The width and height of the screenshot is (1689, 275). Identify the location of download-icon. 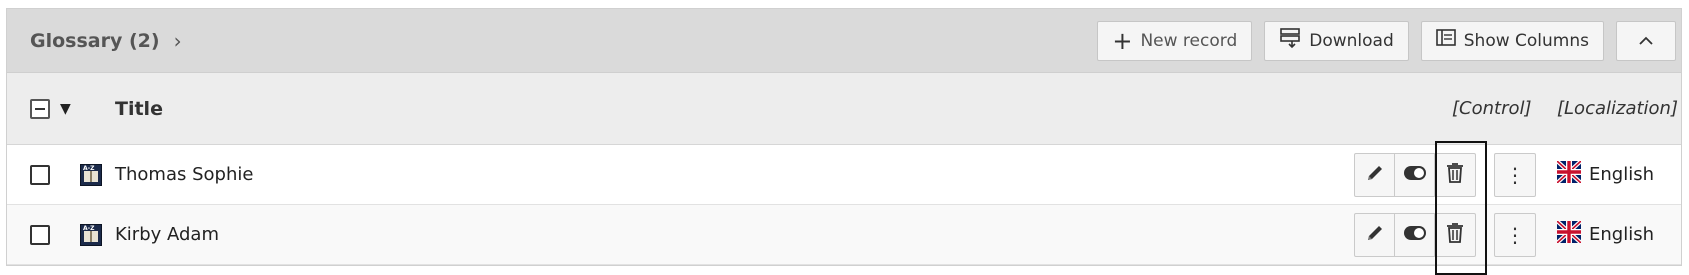
(1290, 40).